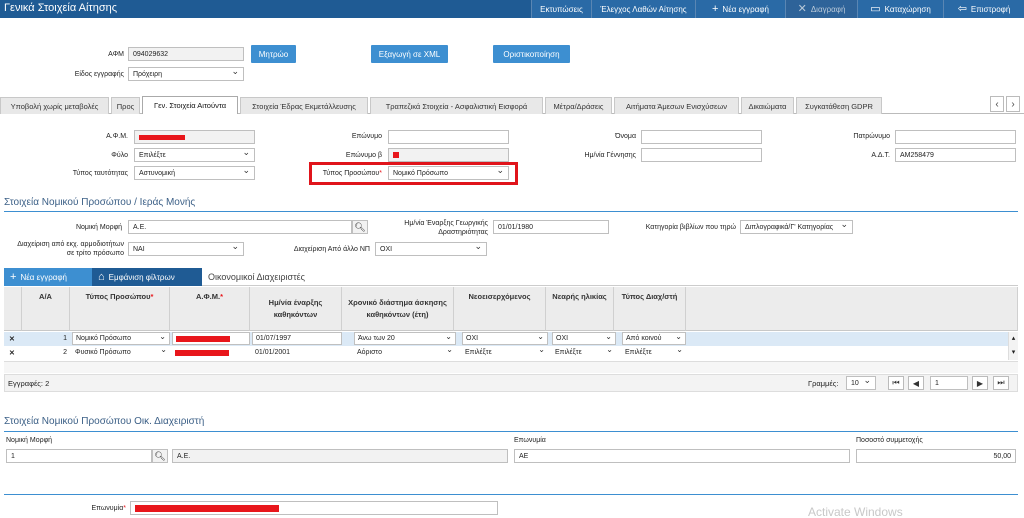 Image resolution: width=1024 pixels, height=518 pixels. I want to click on manager-form-code-input: 1, so click(79, 456).